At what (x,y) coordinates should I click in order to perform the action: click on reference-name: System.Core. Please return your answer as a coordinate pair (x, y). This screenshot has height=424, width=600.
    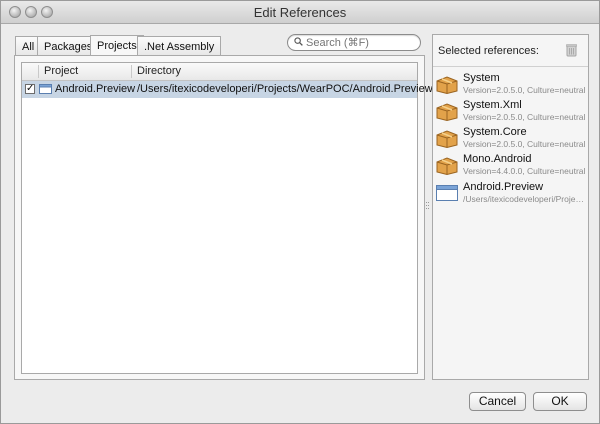
    Looking at the image, I should click on (495, 132).